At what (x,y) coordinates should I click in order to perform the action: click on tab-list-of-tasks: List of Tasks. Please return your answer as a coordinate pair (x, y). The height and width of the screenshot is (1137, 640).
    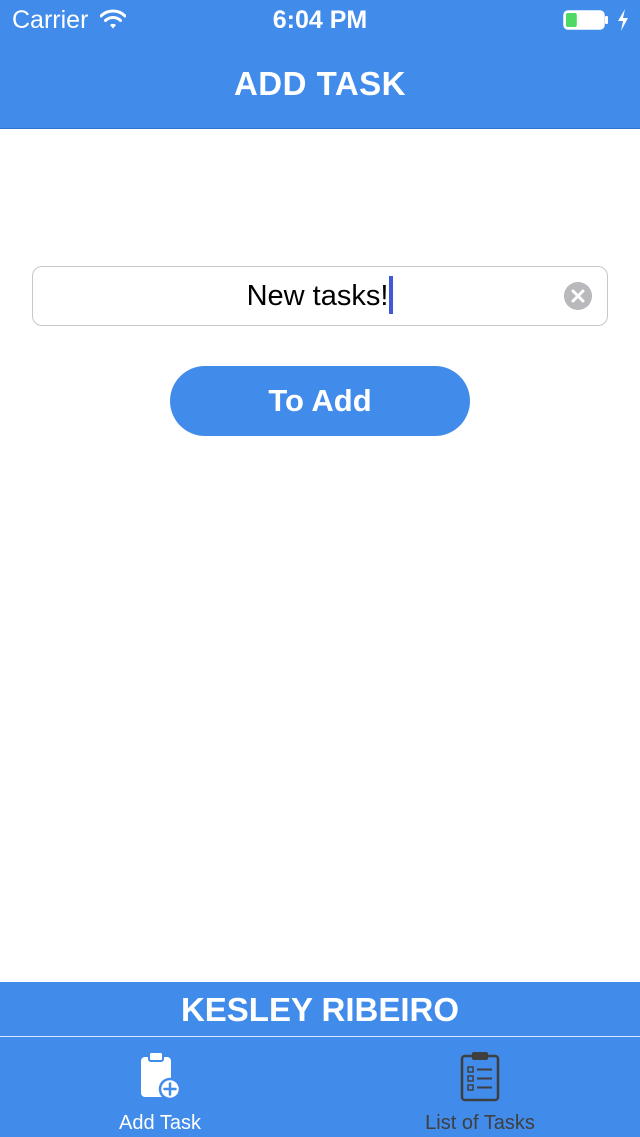
    Looking at the image, I should click on (480, 1087).